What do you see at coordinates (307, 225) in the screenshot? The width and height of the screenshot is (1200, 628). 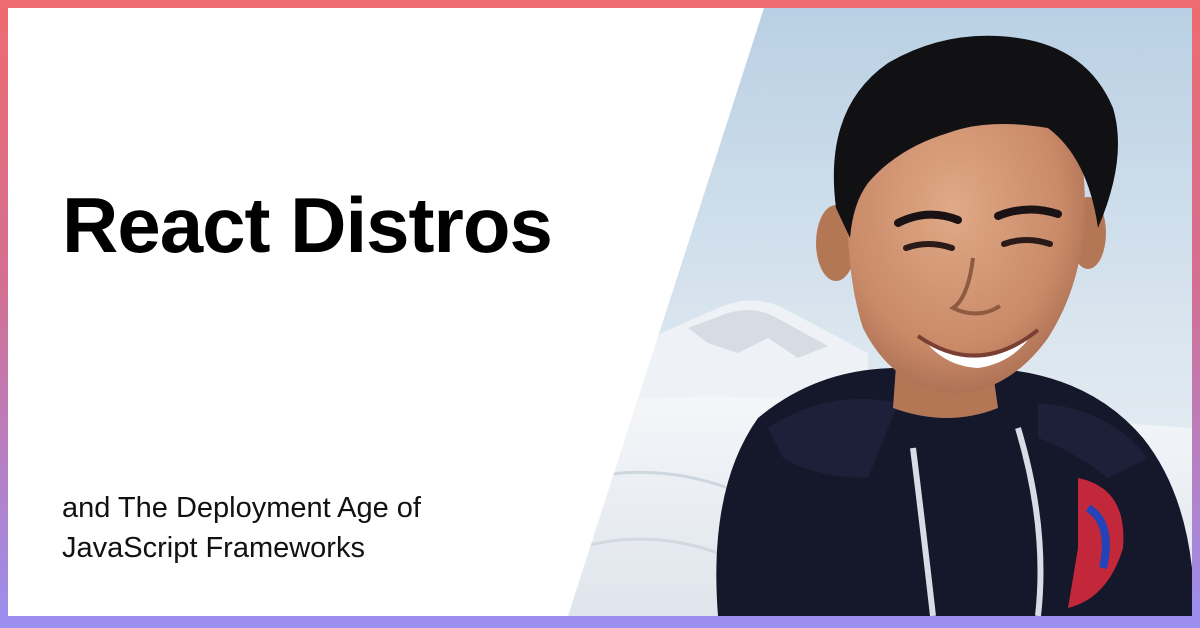 I see `page-title: React Distros` at bounding box center [307, 225].